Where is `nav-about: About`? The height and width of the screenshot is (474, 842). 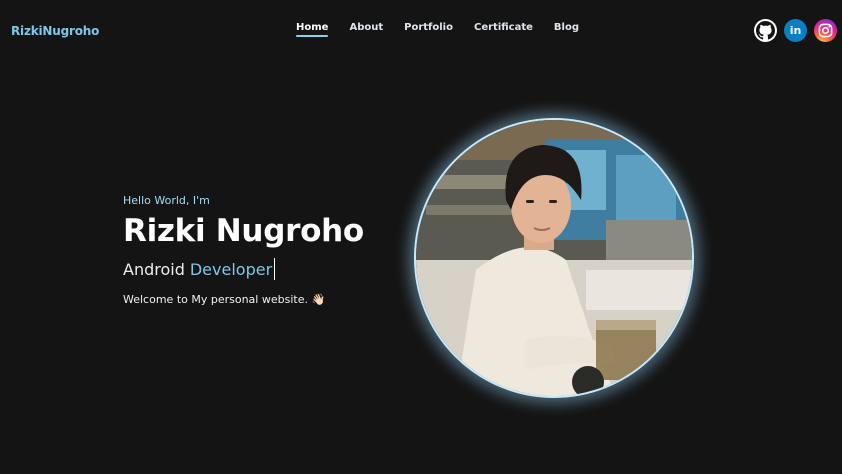 nav-about: About is located at coordinates (366, 29).